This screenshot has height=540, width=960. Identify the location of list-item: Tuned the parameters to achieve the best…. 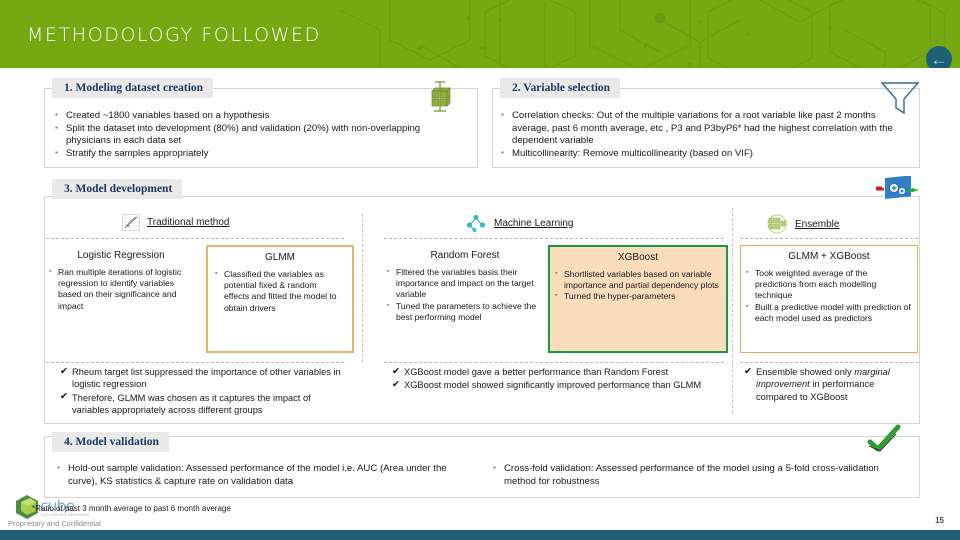
(465, 311).